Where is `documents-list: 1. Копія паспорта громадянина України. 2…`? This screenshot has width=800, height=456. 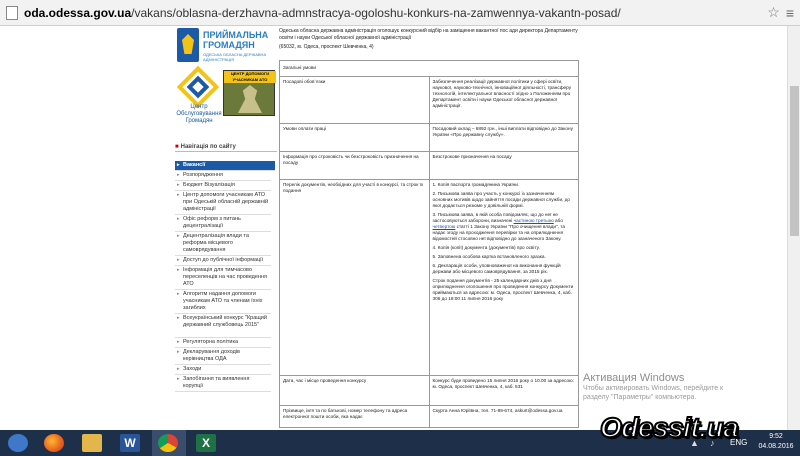
documents-list: 1. Копія паспорта громадянина України. 2… is located at coordinates (503, 277).